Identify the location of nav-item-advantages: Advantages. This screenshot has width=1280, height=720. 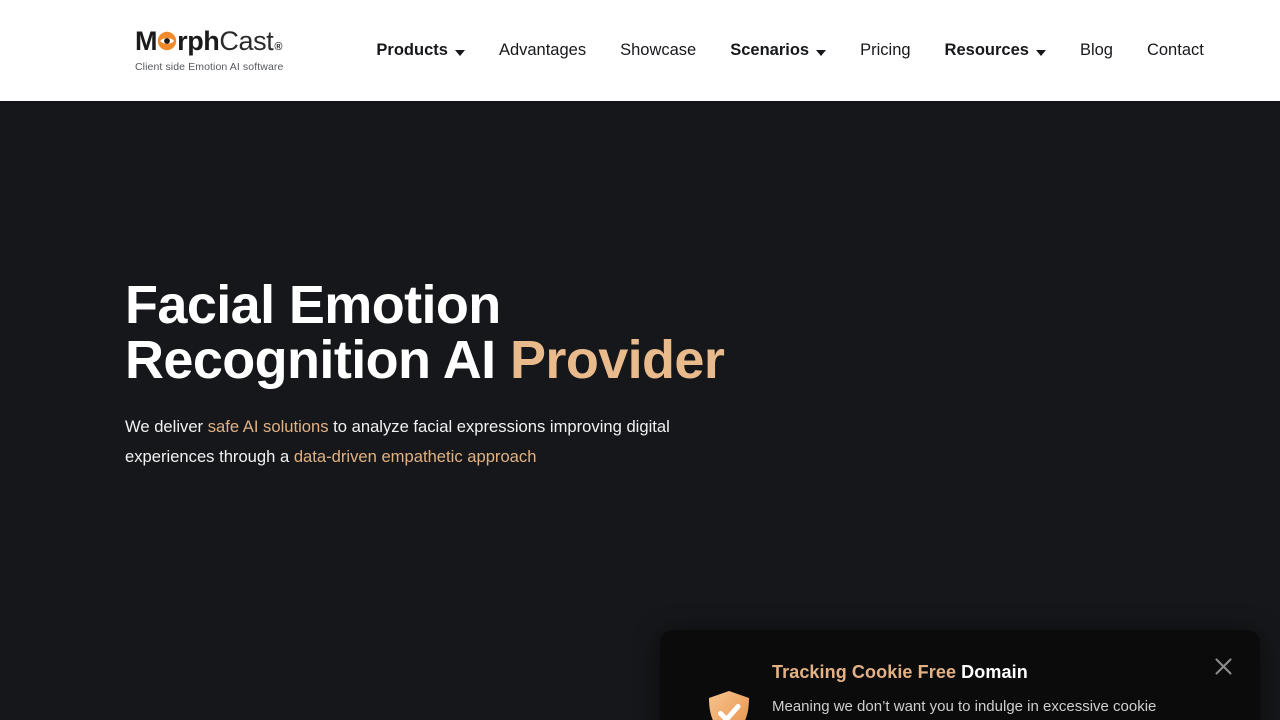
(542, 50).